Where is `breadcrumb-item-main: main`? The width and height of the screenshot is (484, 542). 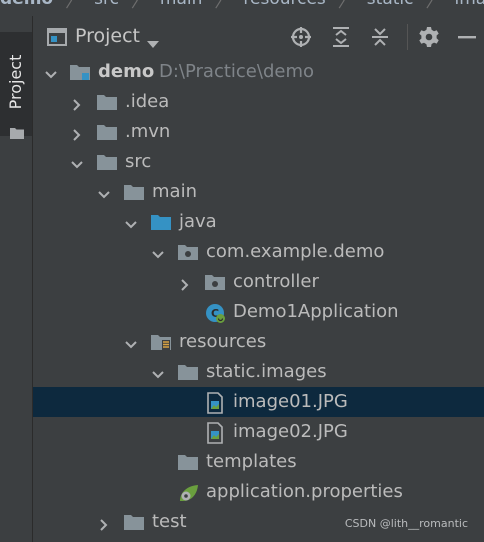
breadcrumb-item-main: main is located at coordinates (181, 4).